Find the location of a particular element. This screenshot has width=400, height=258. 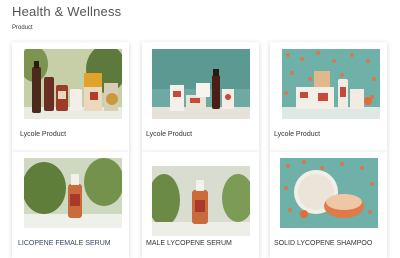

product-card: LICOPENE FEMALE SERUM is located at coordinates (70, 205).